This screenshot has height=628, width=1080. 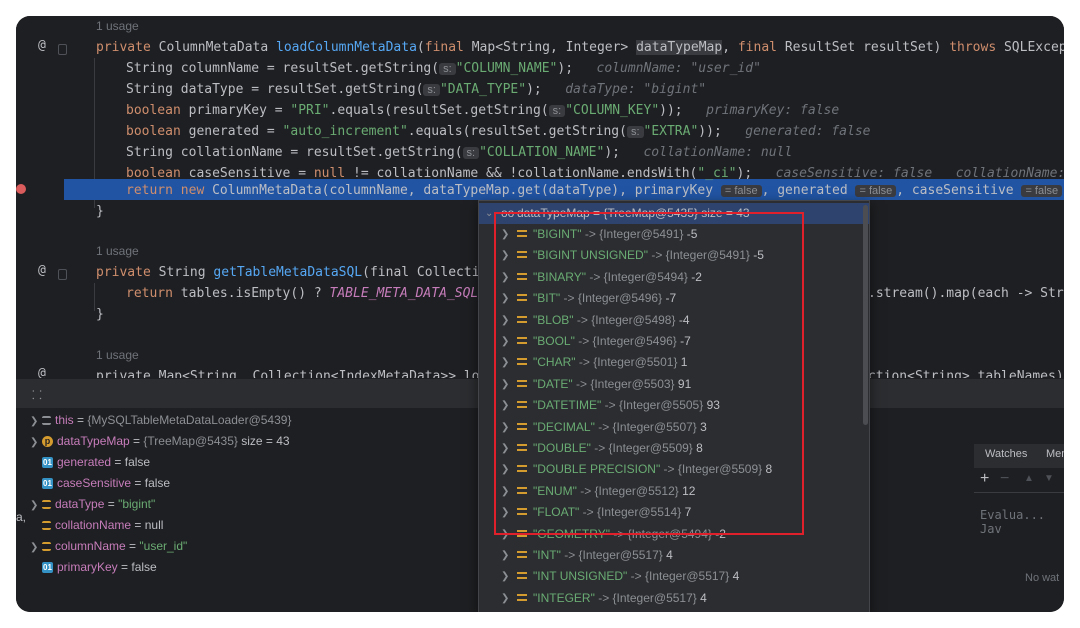 I want to click on map-entry-object: {Integer@5498}, so click(x=633, y=319).